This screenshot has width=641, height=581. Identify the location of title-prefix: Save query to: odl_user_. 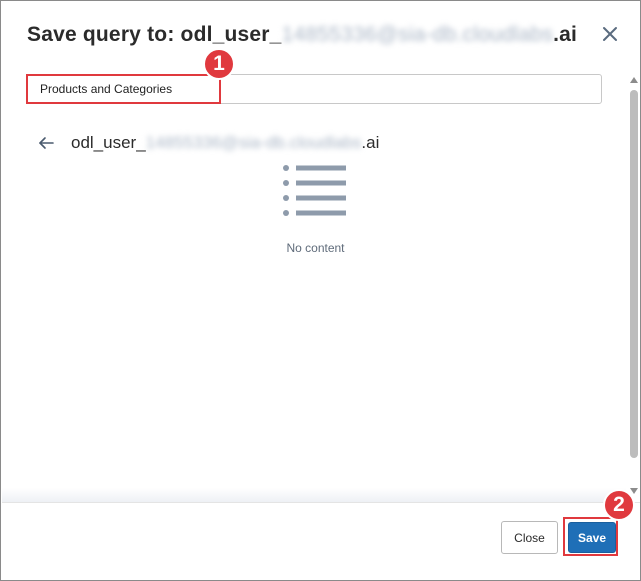
(154, 34).